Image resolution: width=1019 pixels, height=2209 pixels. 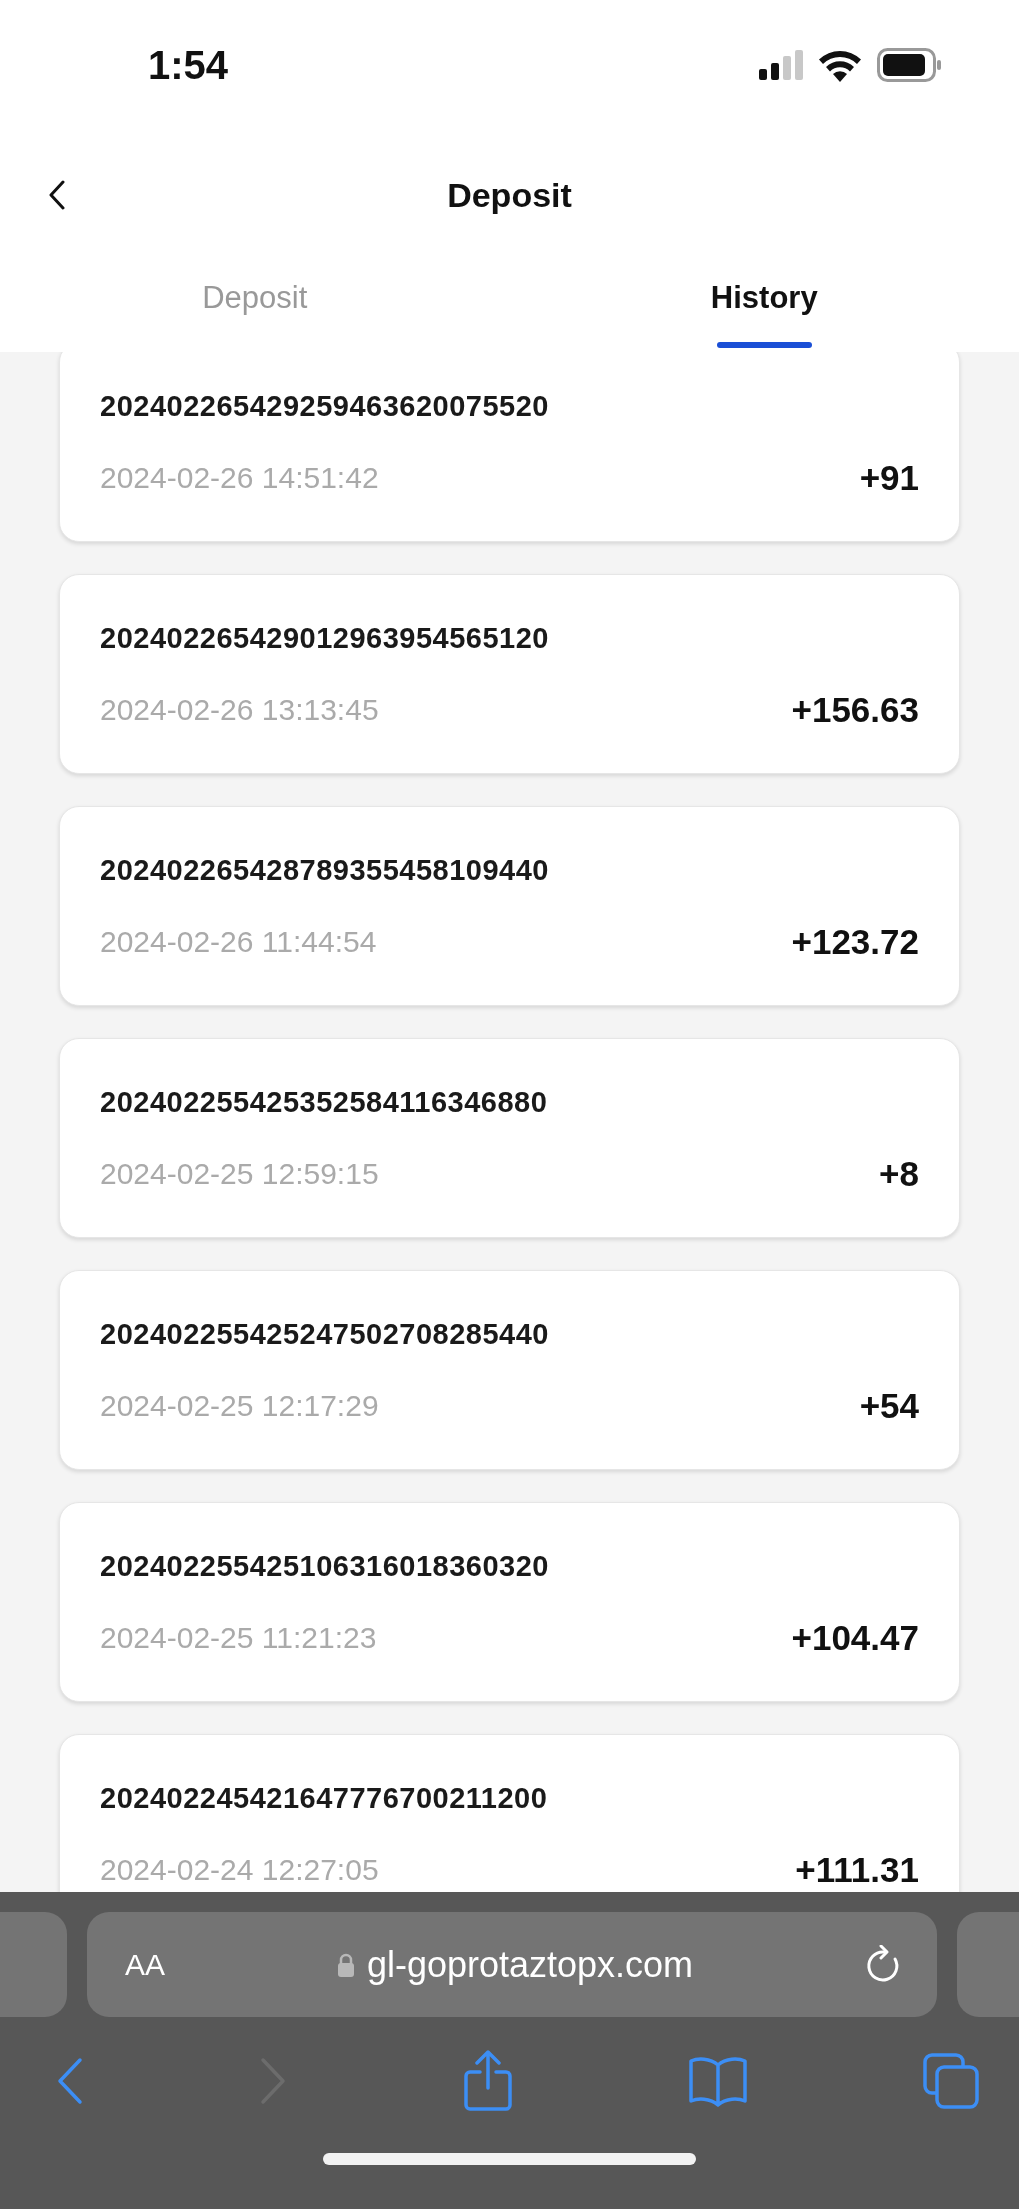 I want to click on transaction-amount: +111.31, so click(x=857, y=1870).